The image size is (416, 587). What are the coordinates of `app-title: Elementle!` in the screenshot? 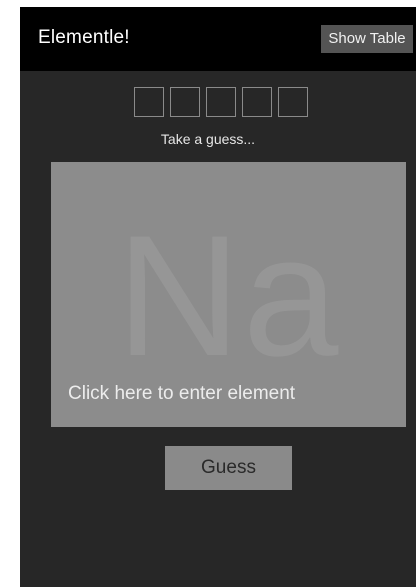 It's located at (84, 37).